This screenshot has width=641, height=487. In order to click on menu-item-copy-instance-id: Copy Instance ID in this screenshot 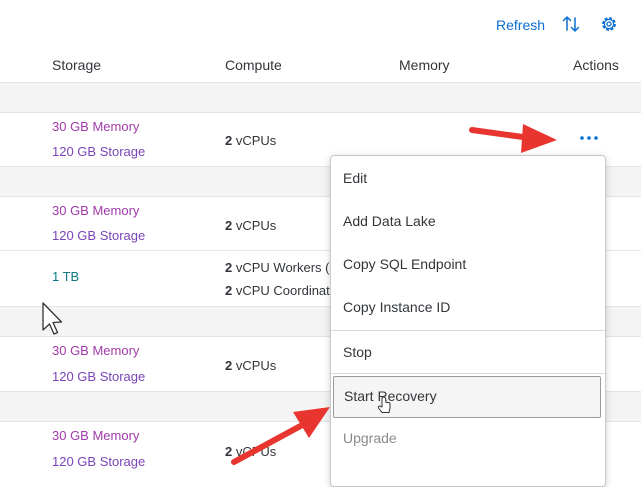, I will do `click(468, 307)`.